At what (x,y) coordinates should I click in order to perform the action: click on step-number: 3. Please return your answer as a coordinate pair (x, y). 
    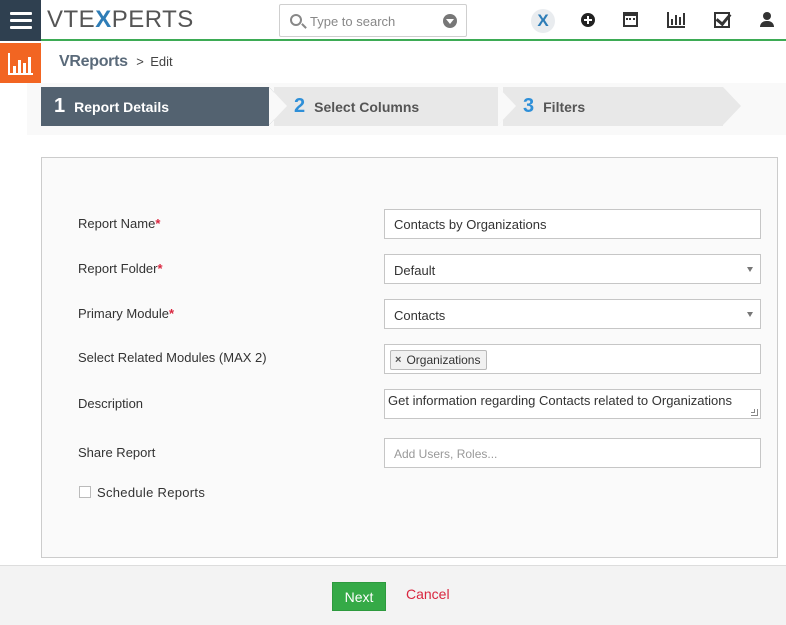
    Looking at the image, I should click on (529, 106).